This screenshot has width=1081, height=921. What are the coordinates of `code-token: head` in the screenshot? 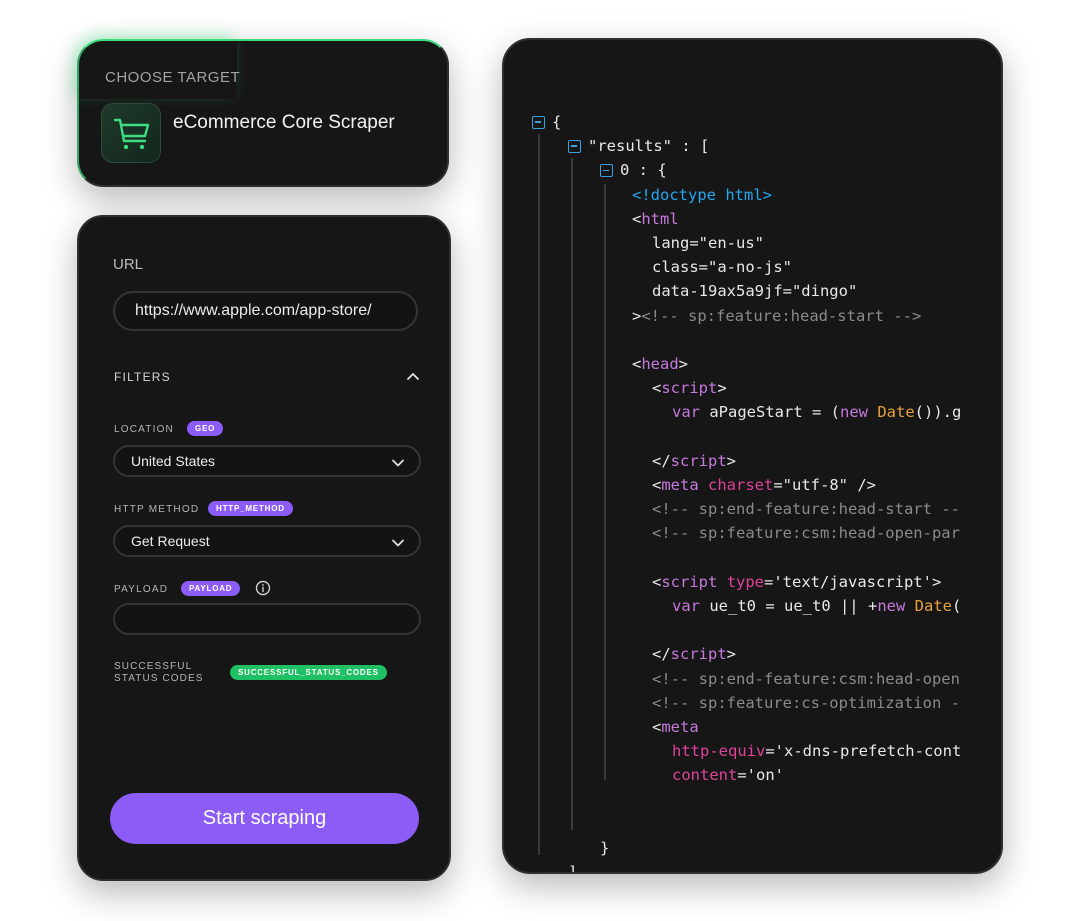 It's located at (660, 364).